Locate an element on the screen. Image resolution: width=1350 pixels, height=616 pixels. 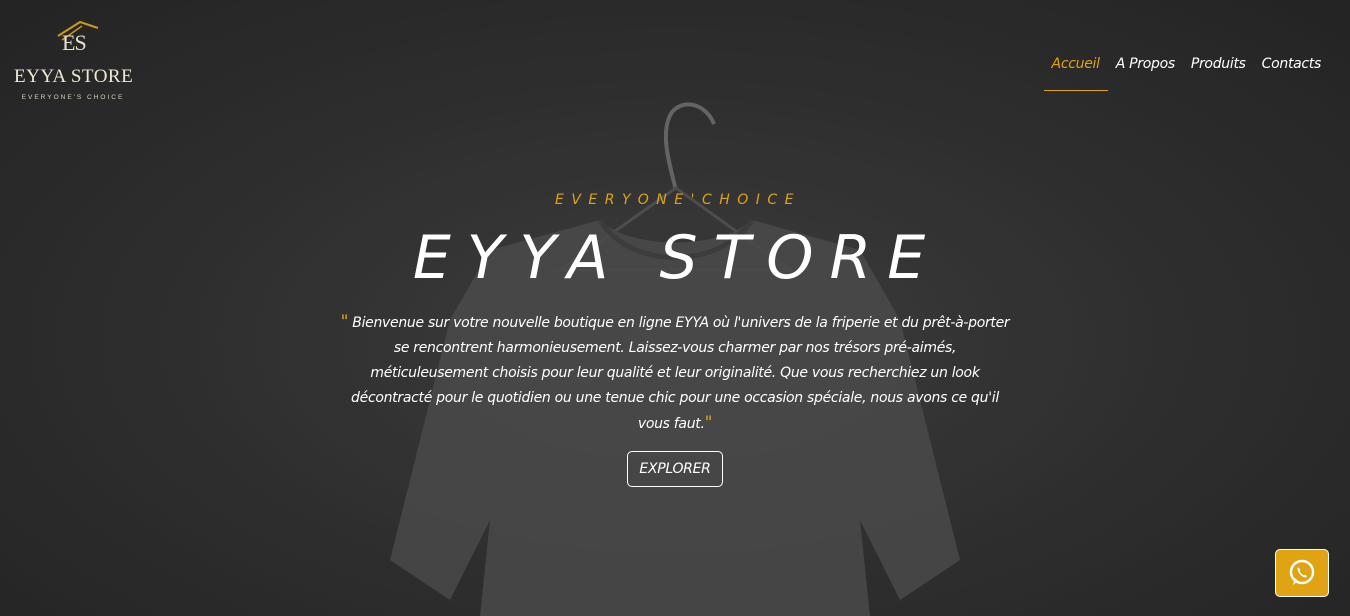
whatsapp-icon is located at coordinates (1302, 572).